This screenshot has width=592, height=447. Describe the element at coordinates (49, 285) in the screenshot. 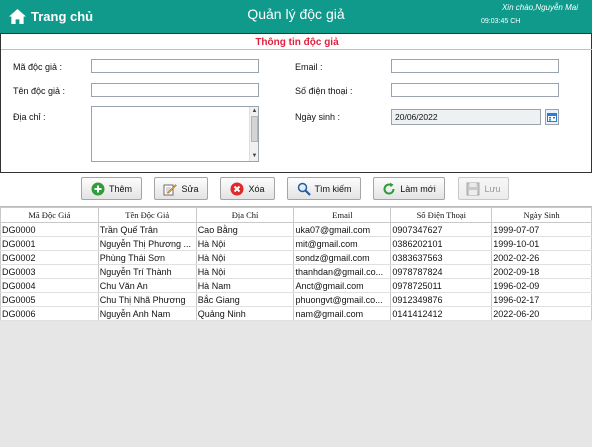

I see `table-cell: DG0004` at that location.